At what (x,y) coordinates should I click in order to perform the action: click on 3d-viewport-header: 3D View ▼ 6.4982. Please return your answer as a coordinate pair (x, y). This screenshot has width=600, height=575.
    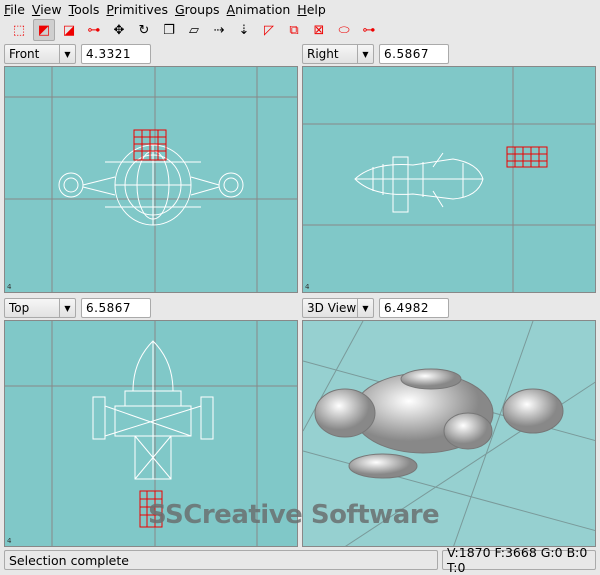
    Looking at the image, I should click on (375, 308).